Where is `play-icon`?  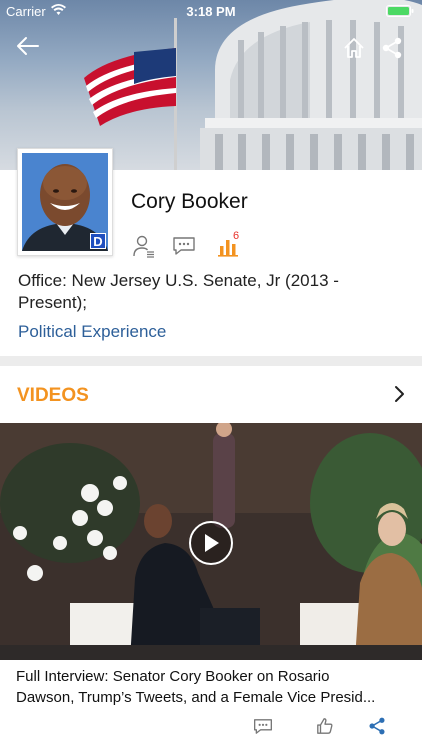 play-icon is located at coordinates (212, 543).